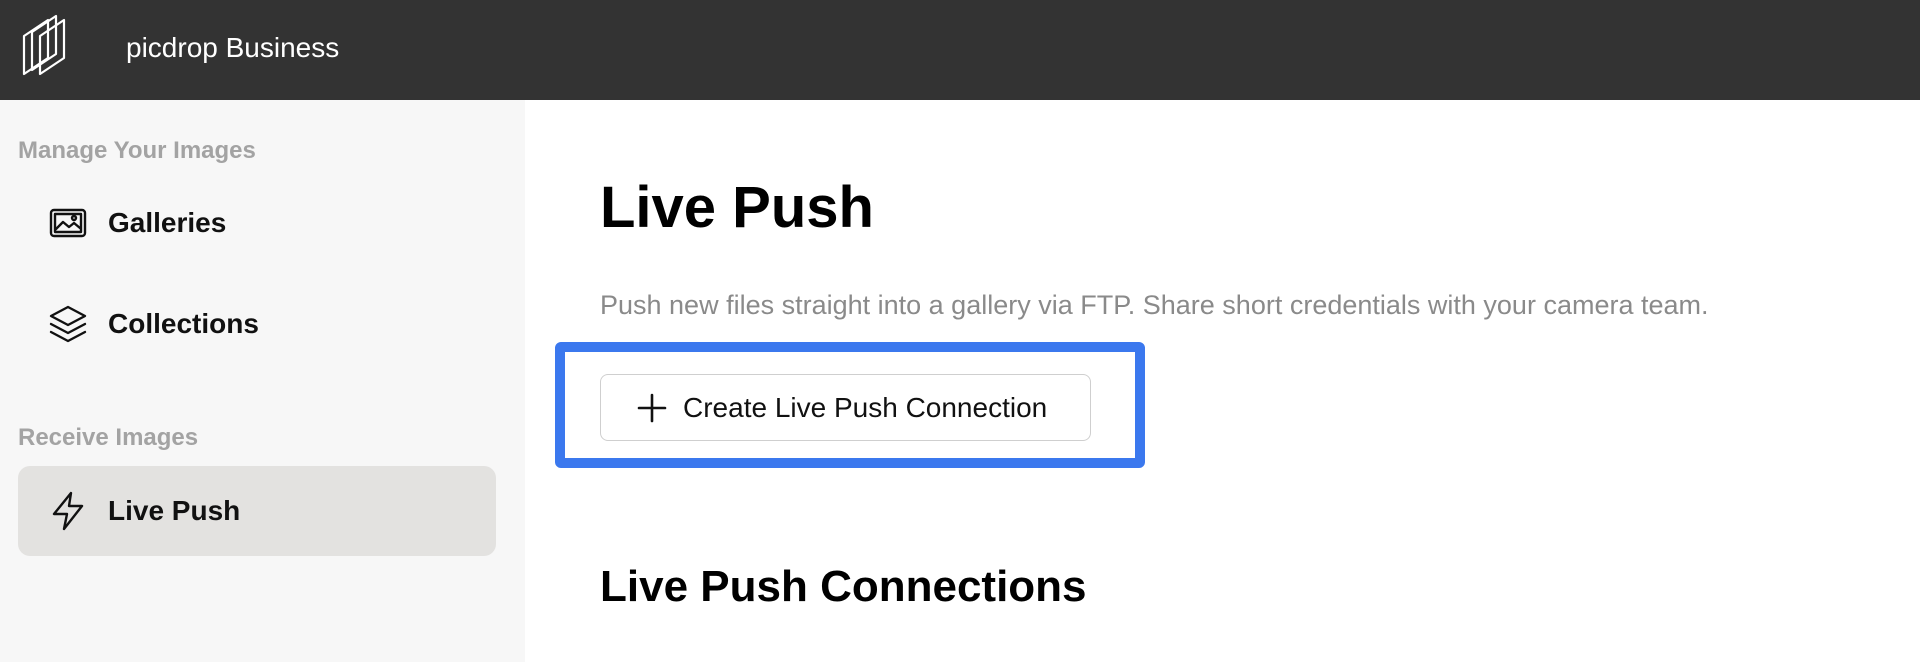  I want to click on create-live-push-connection-button: Create Live Push Connection, so click(845, 407).